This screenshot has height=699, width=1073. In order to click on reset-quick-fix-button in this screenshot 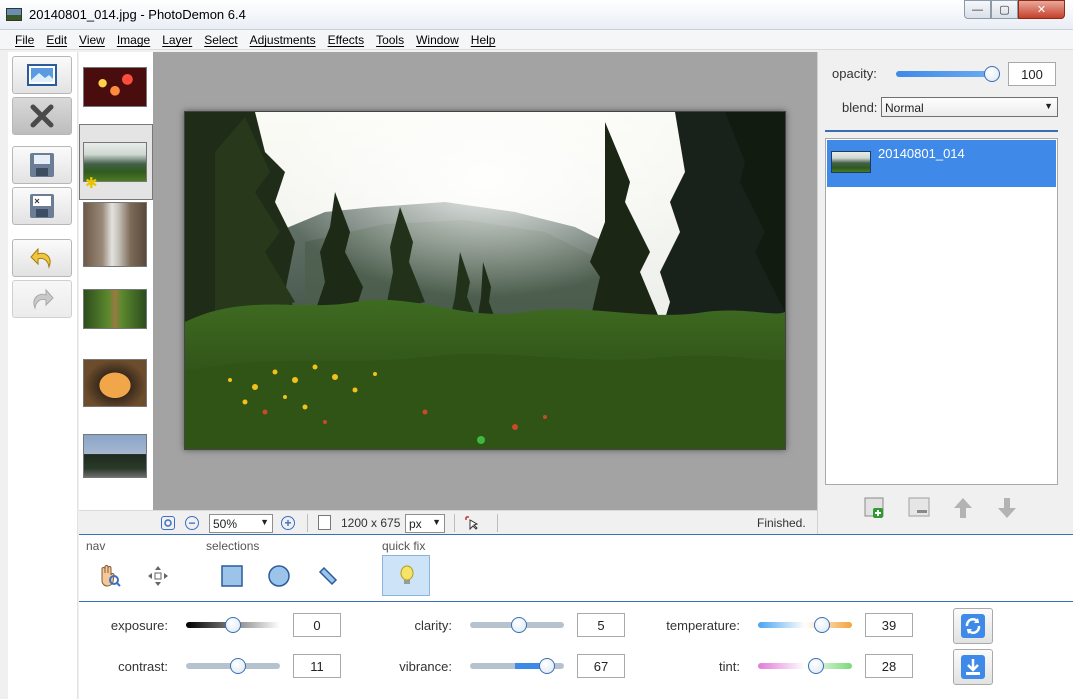, I will do `click(973, 626)`.